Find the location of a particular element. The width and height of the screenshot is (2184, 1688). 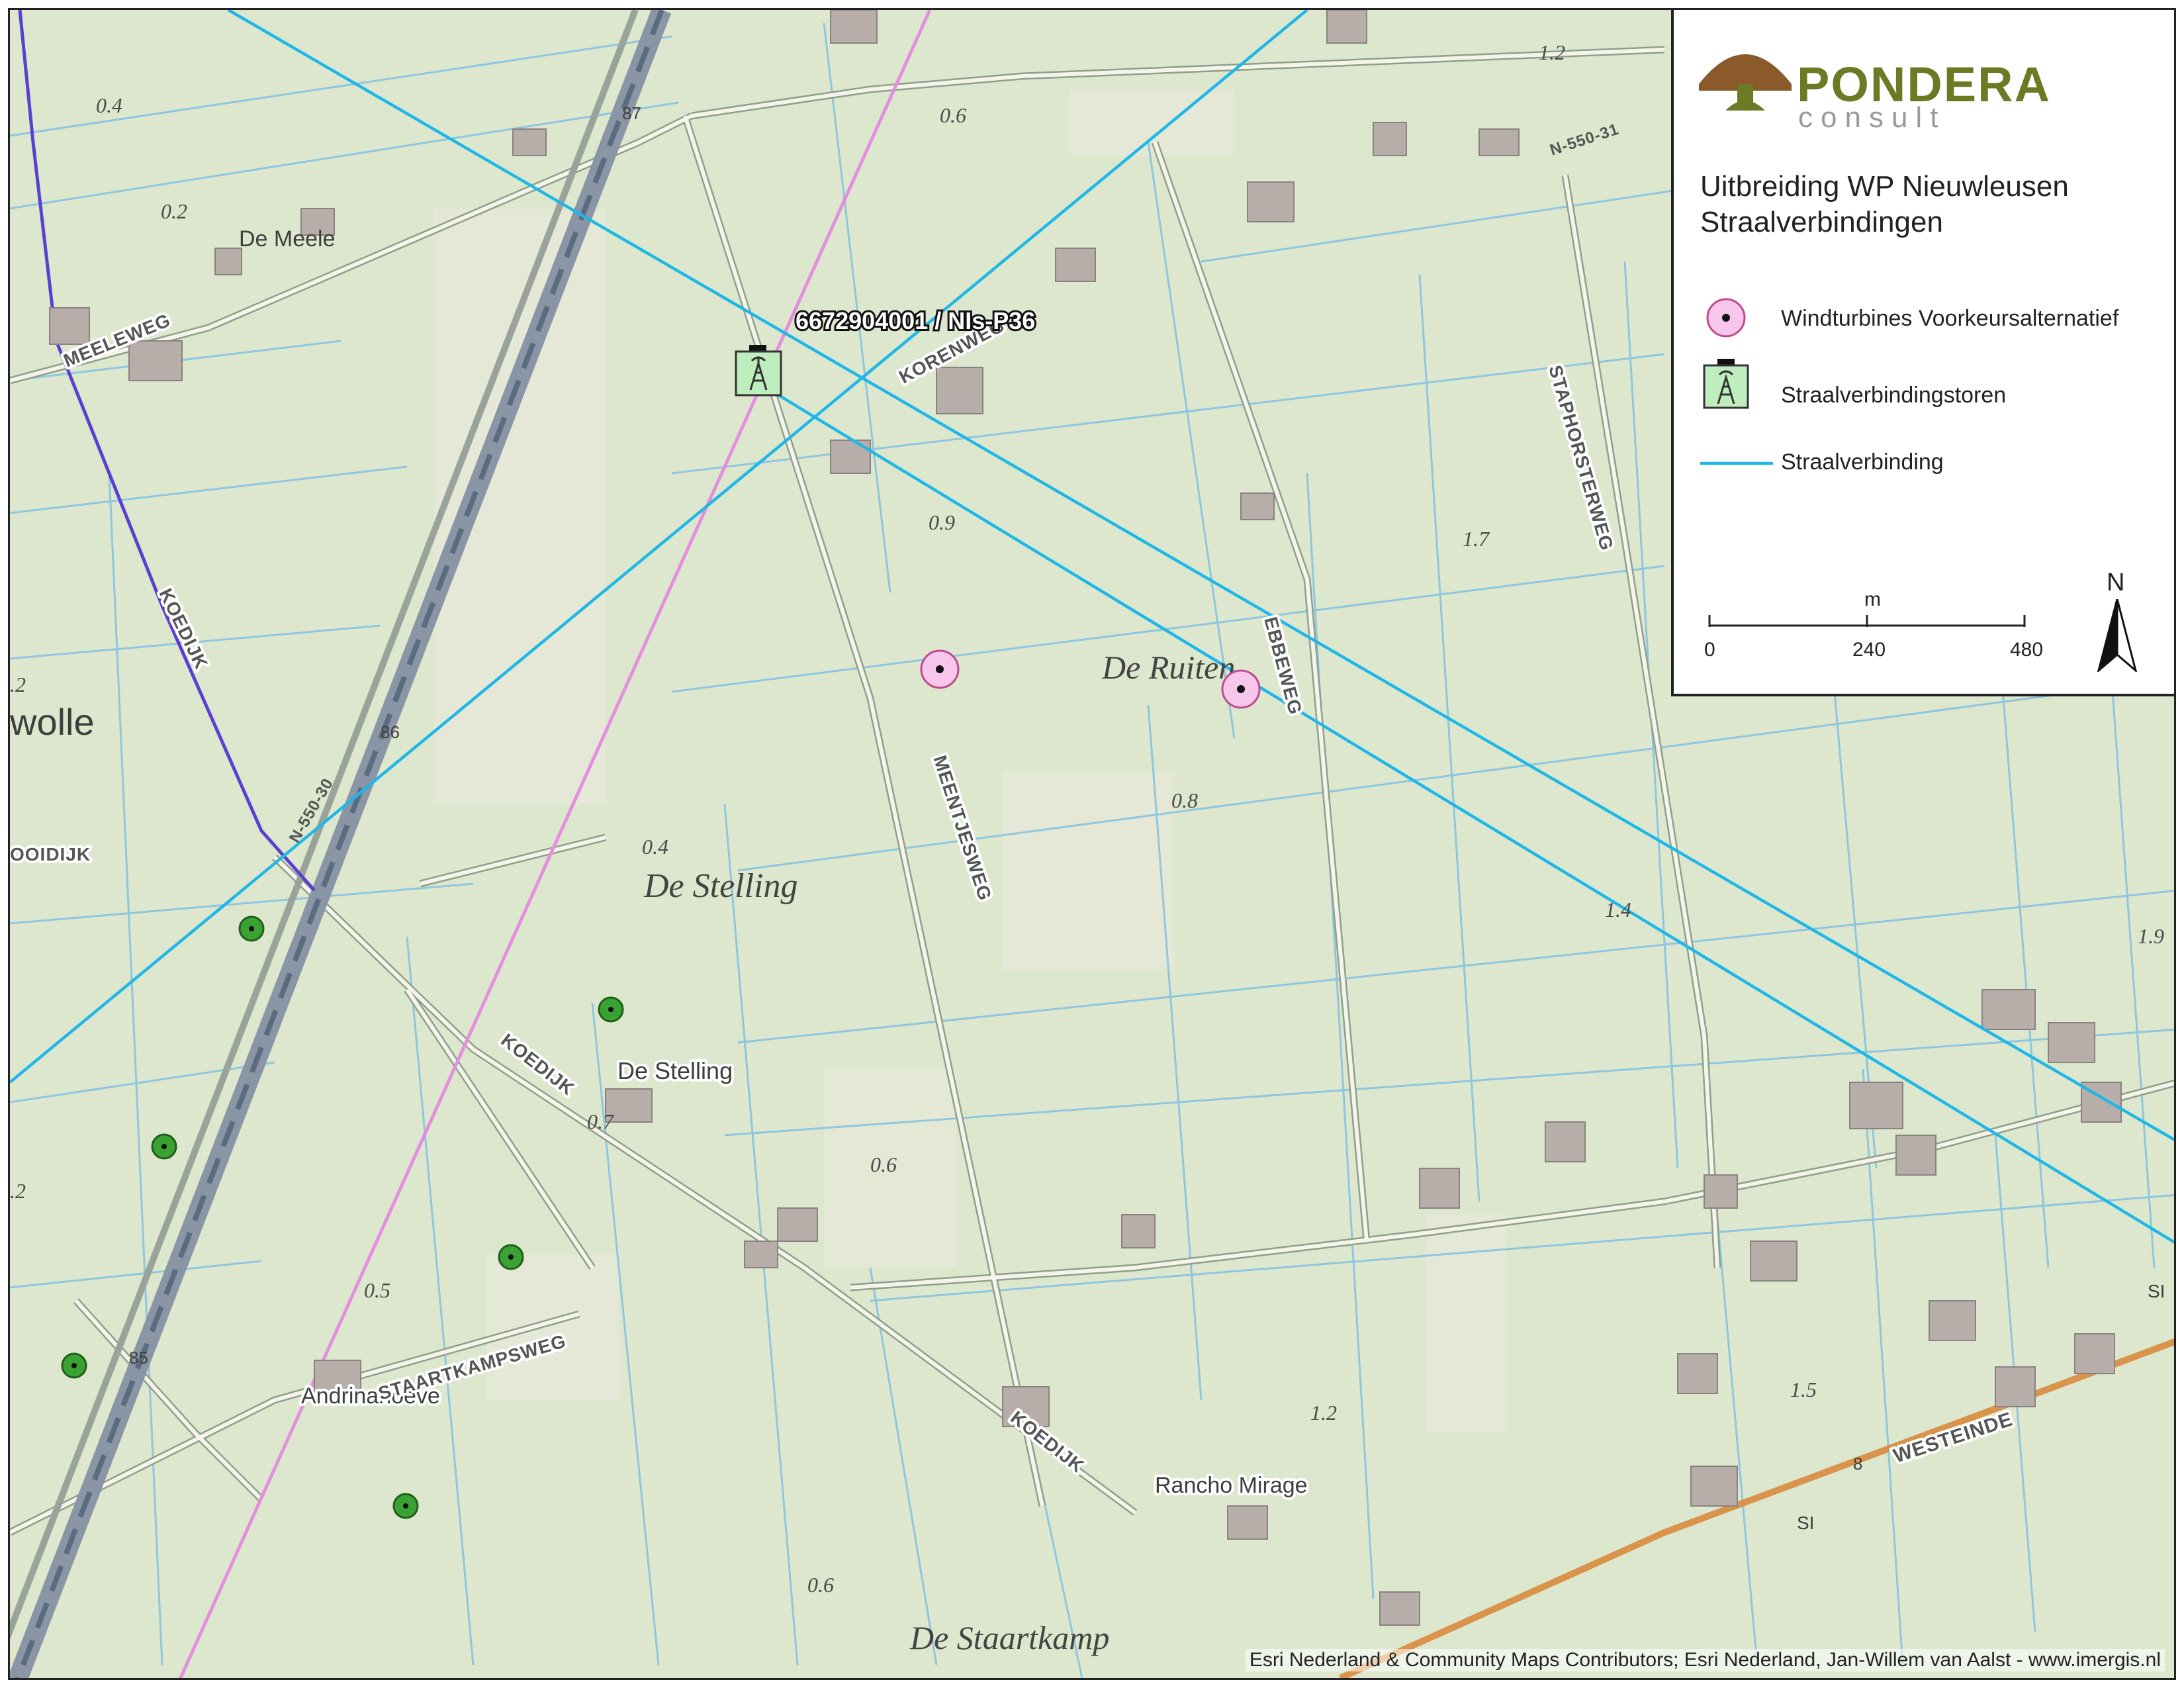

legend-label-turbines: Windturbines Voorkeursalternatief is located at coordinates (1950, 318).